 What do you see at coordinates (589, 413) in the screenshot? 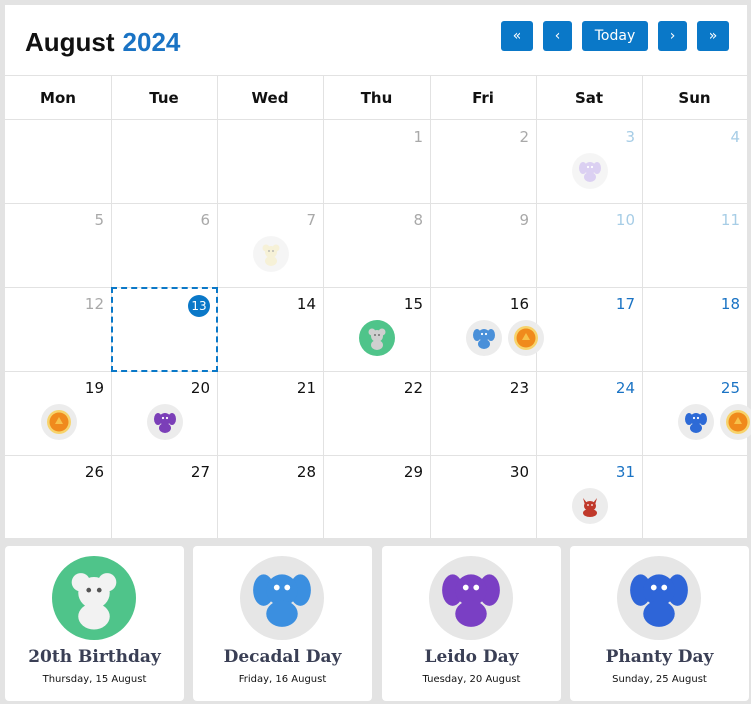
I see `day-cell-24: 24` at bounding box center [589, 413].